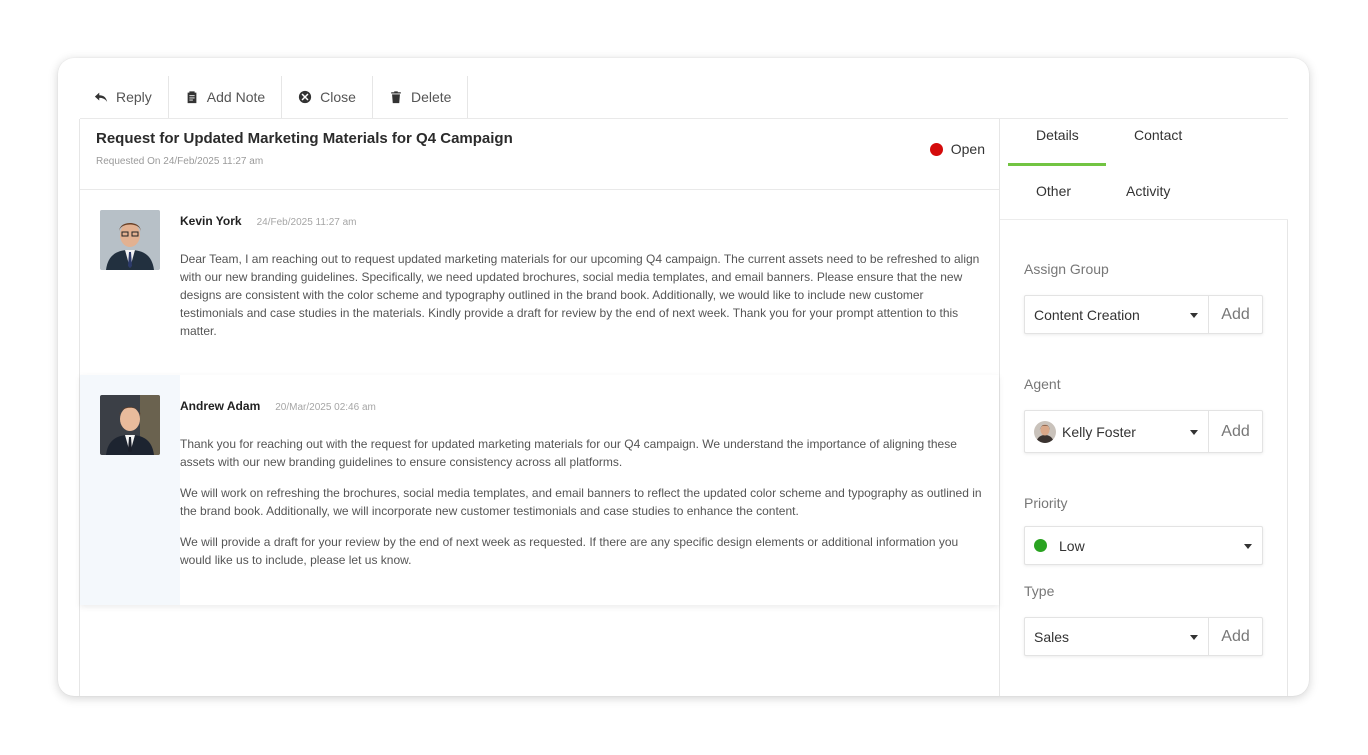  What do you see at coordinates (396, 97) in the screenshot?
I see `trash-icon` at bounding box center [396, 97].